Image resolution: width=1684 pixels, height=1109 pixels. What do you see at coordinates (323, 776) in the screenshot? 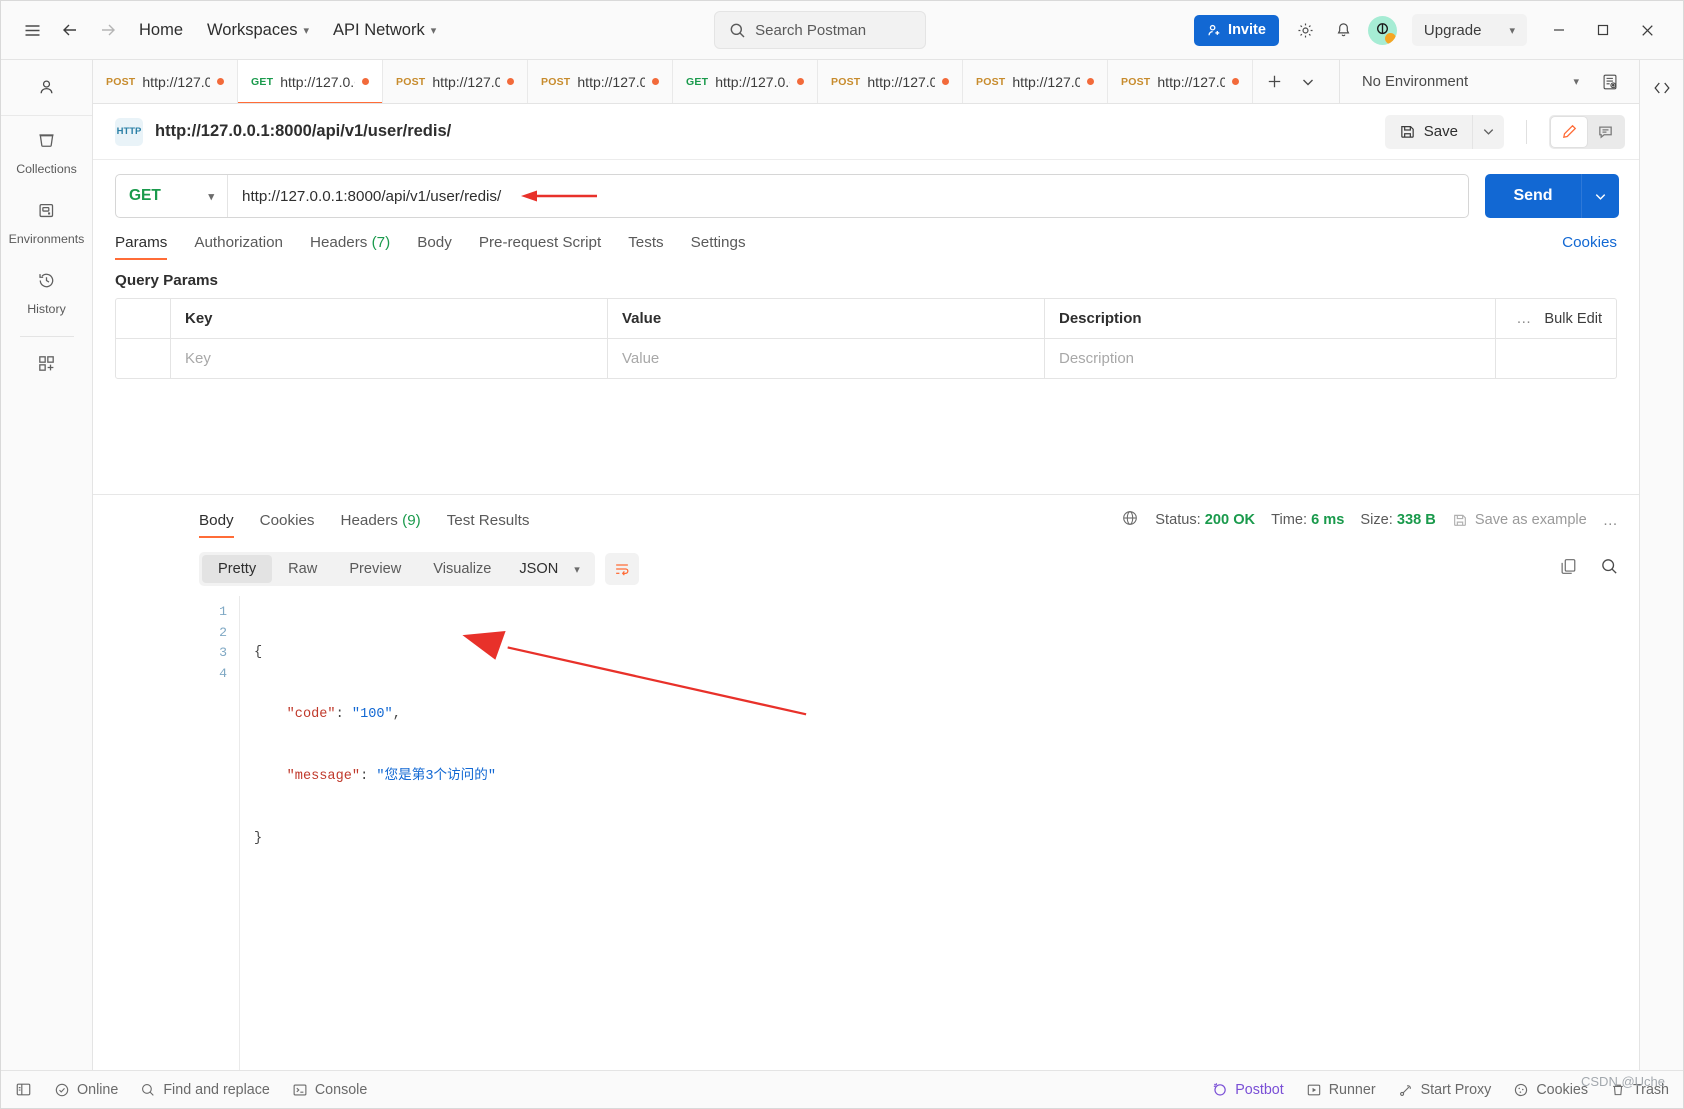
I see `response-message-key: "message"` at bounding box center [323, 776].